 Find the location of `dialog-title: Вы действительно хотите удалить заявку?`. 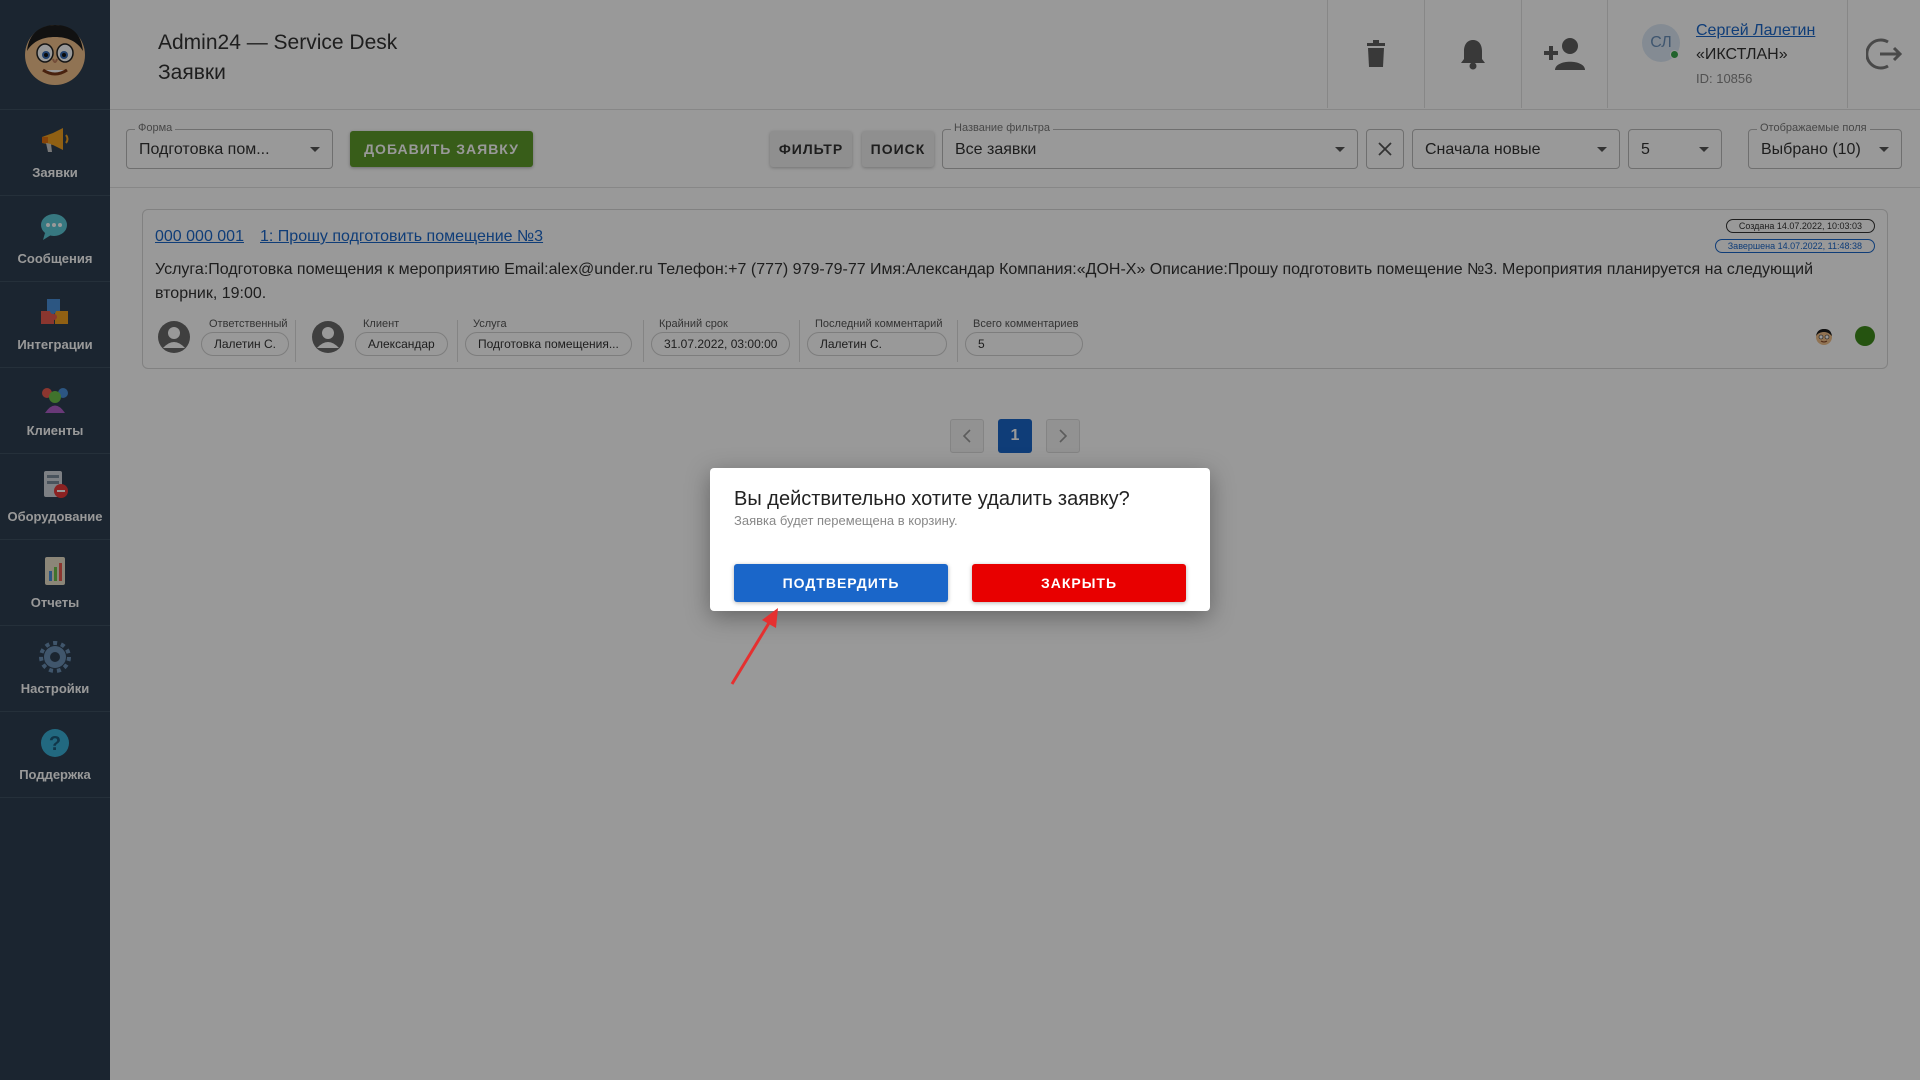

dialog-title: Вы действительно хотите удалить заявку? is located at coordinates (932, 499).